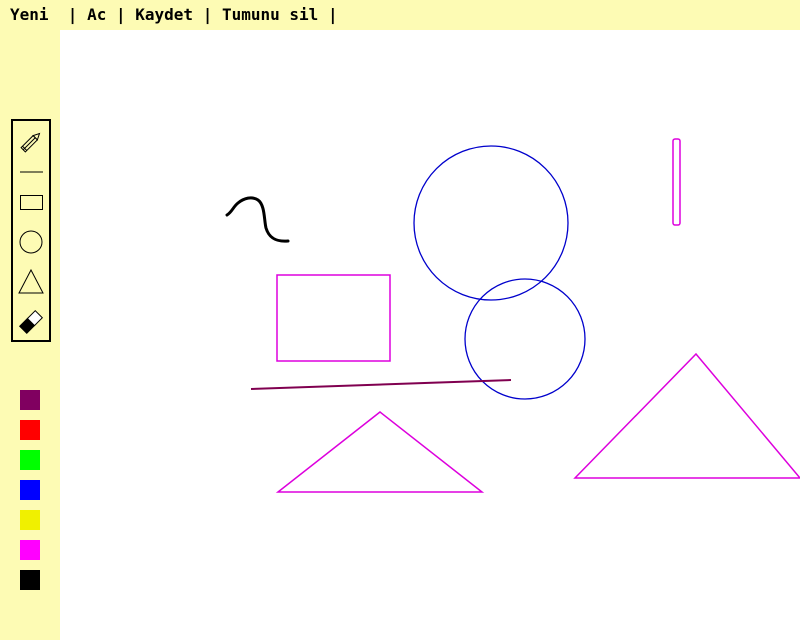  What do you see at coordinates (381, 384) in the screenshot?
I see `drawn-line` at bounding box center [381, 384].